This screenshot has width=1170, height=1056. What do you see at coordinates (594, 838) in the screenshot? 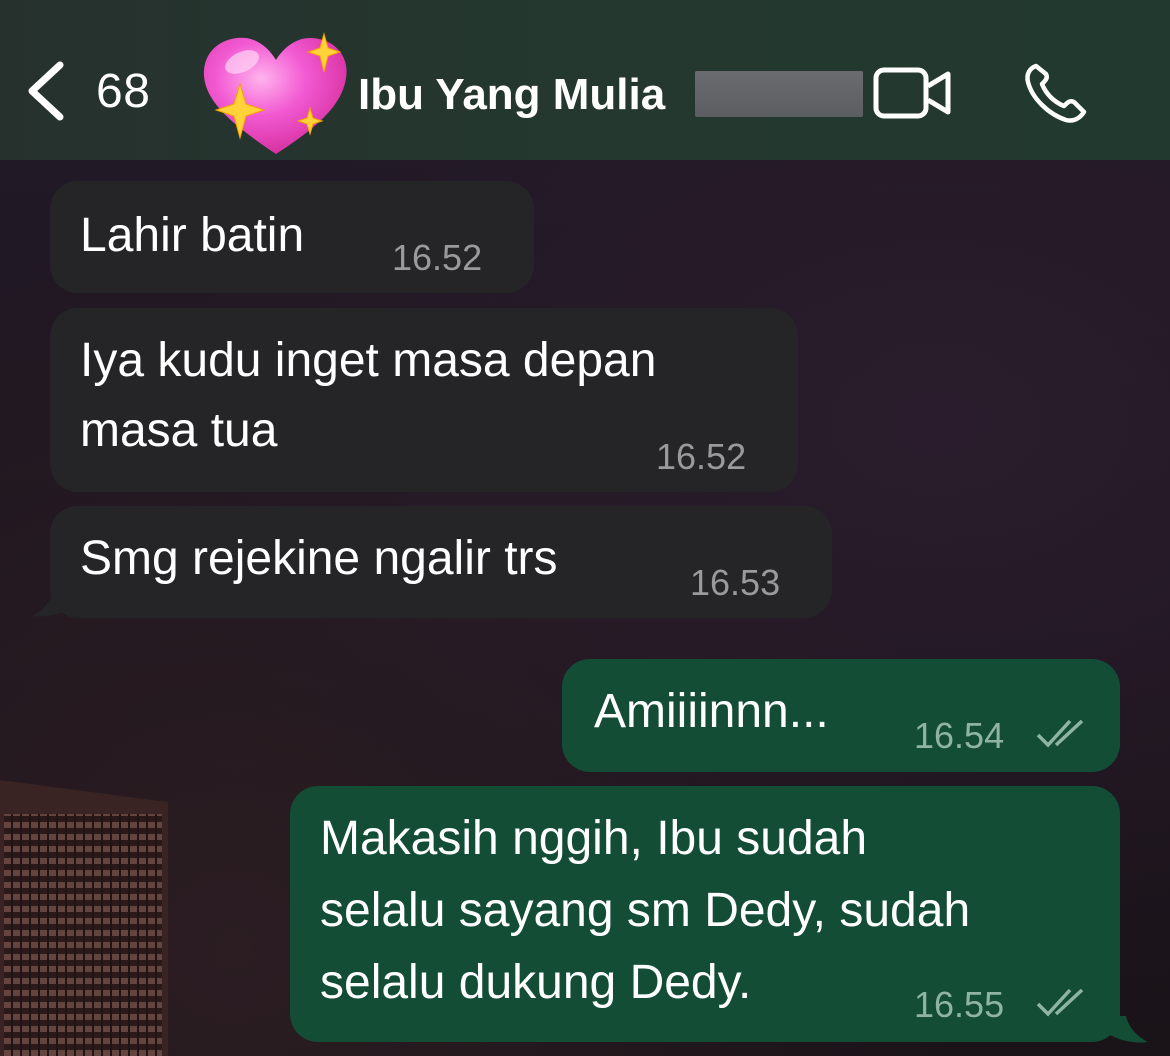
I see `message-text-line: Makasih nggih, Ibu sudah` at bounding box center [594, 838].